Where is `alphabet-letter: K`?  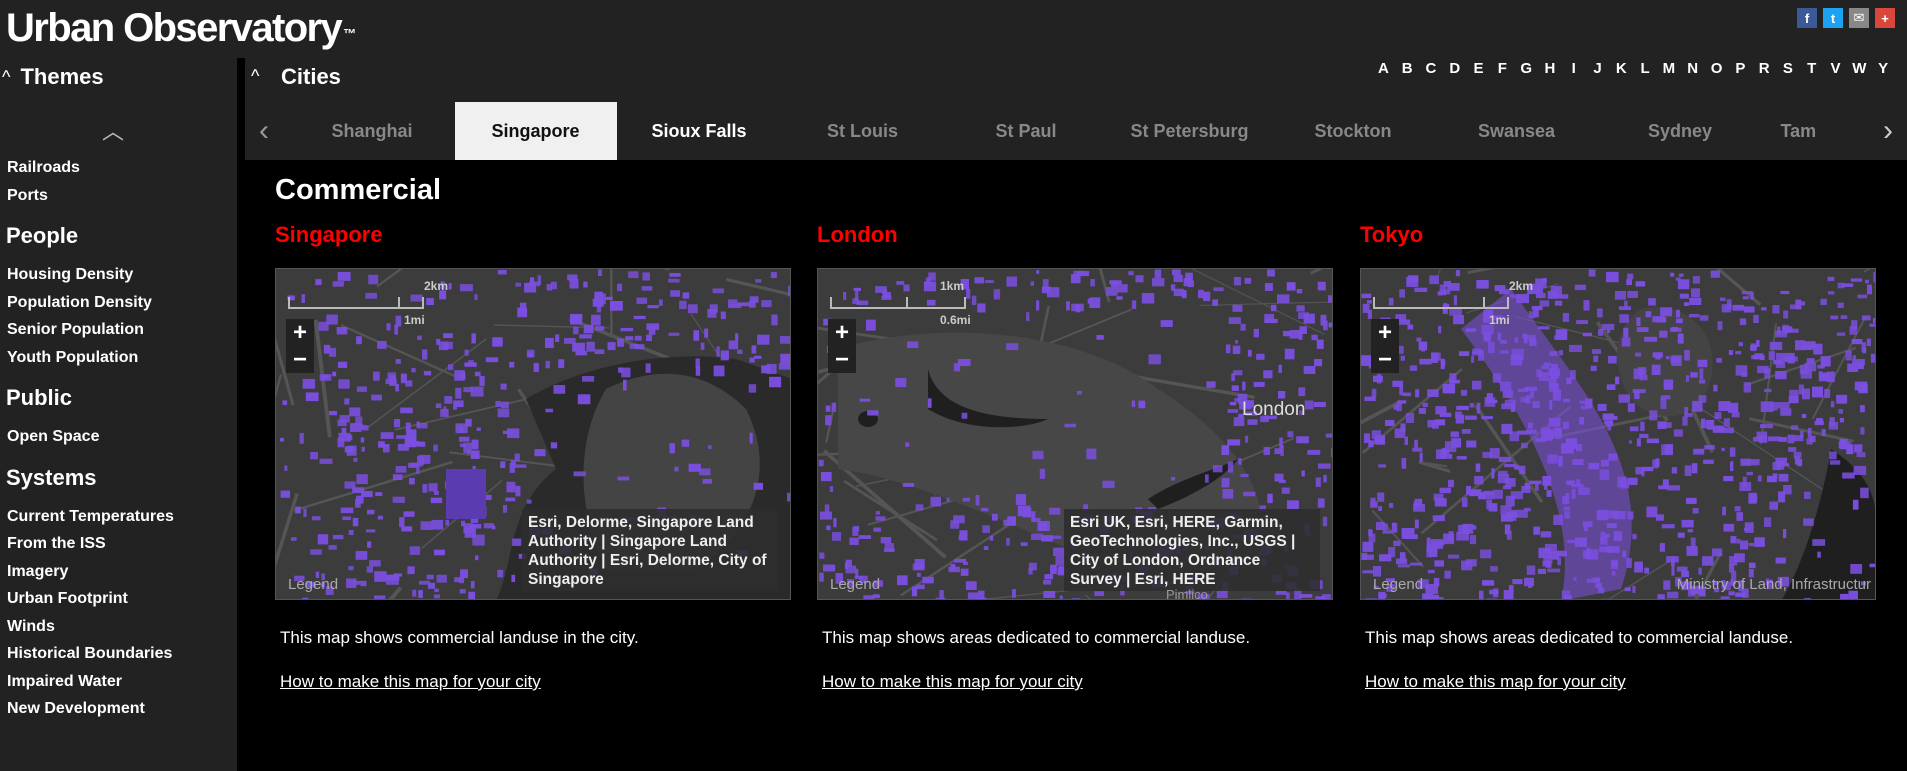 alphabet-letter: K is located at coordinates (1621, 68).